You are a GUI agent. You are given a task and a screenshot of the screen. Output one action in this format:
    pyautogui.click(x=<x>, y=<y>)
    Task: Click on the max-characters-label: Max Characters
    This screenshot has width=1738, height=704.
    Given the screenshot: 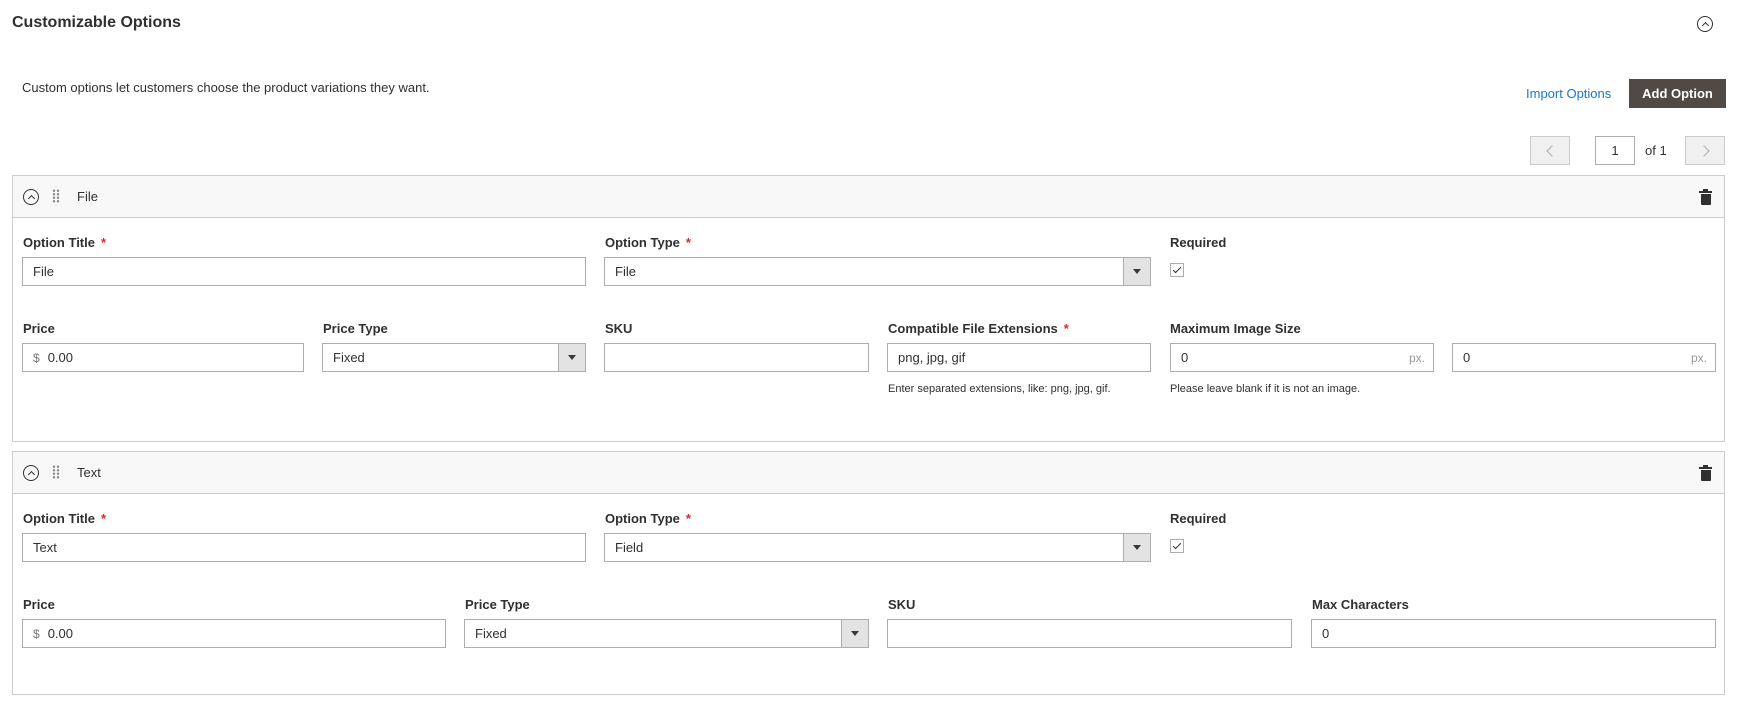 What is the action you would take?
    pyautogui.click(x=1360, y=604)
    